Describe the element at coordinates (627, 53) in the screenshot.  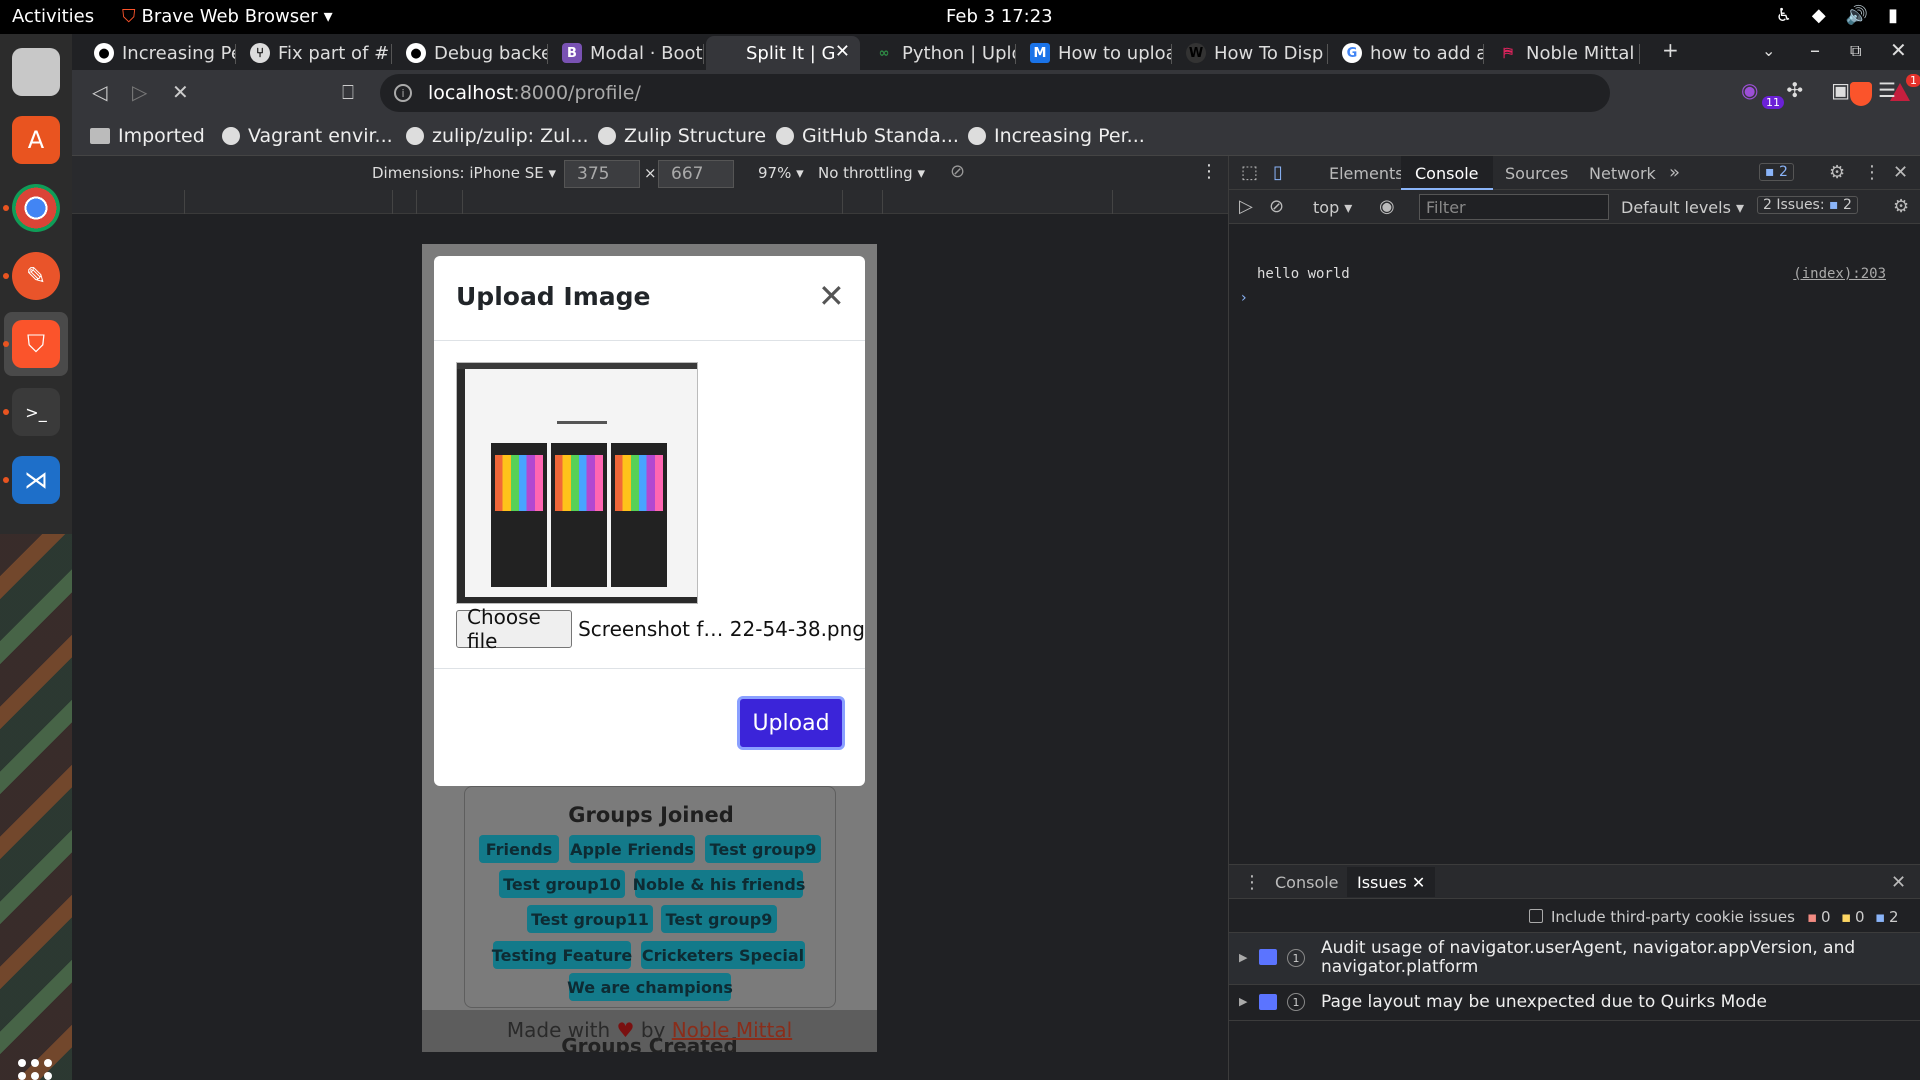
I see `tab: B Modal · Boot` at that location.